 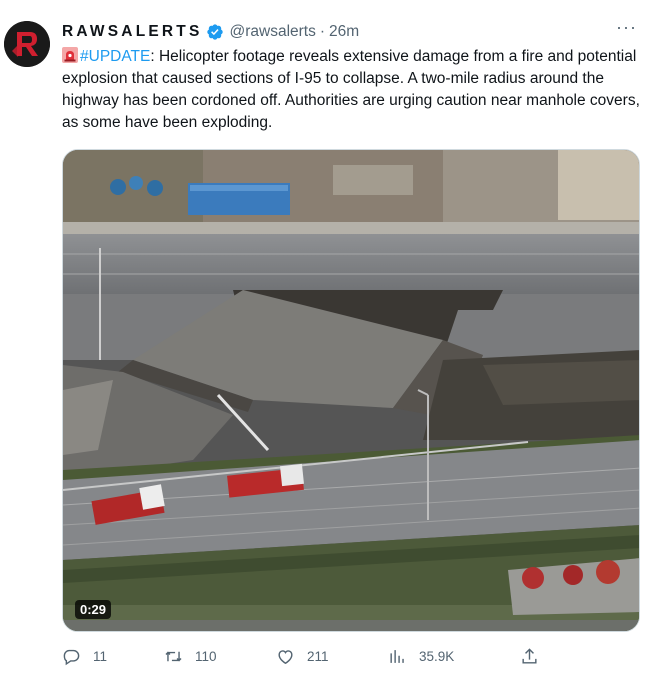 I want to click on views-count: 35.9K, so click(x=437, y=656).